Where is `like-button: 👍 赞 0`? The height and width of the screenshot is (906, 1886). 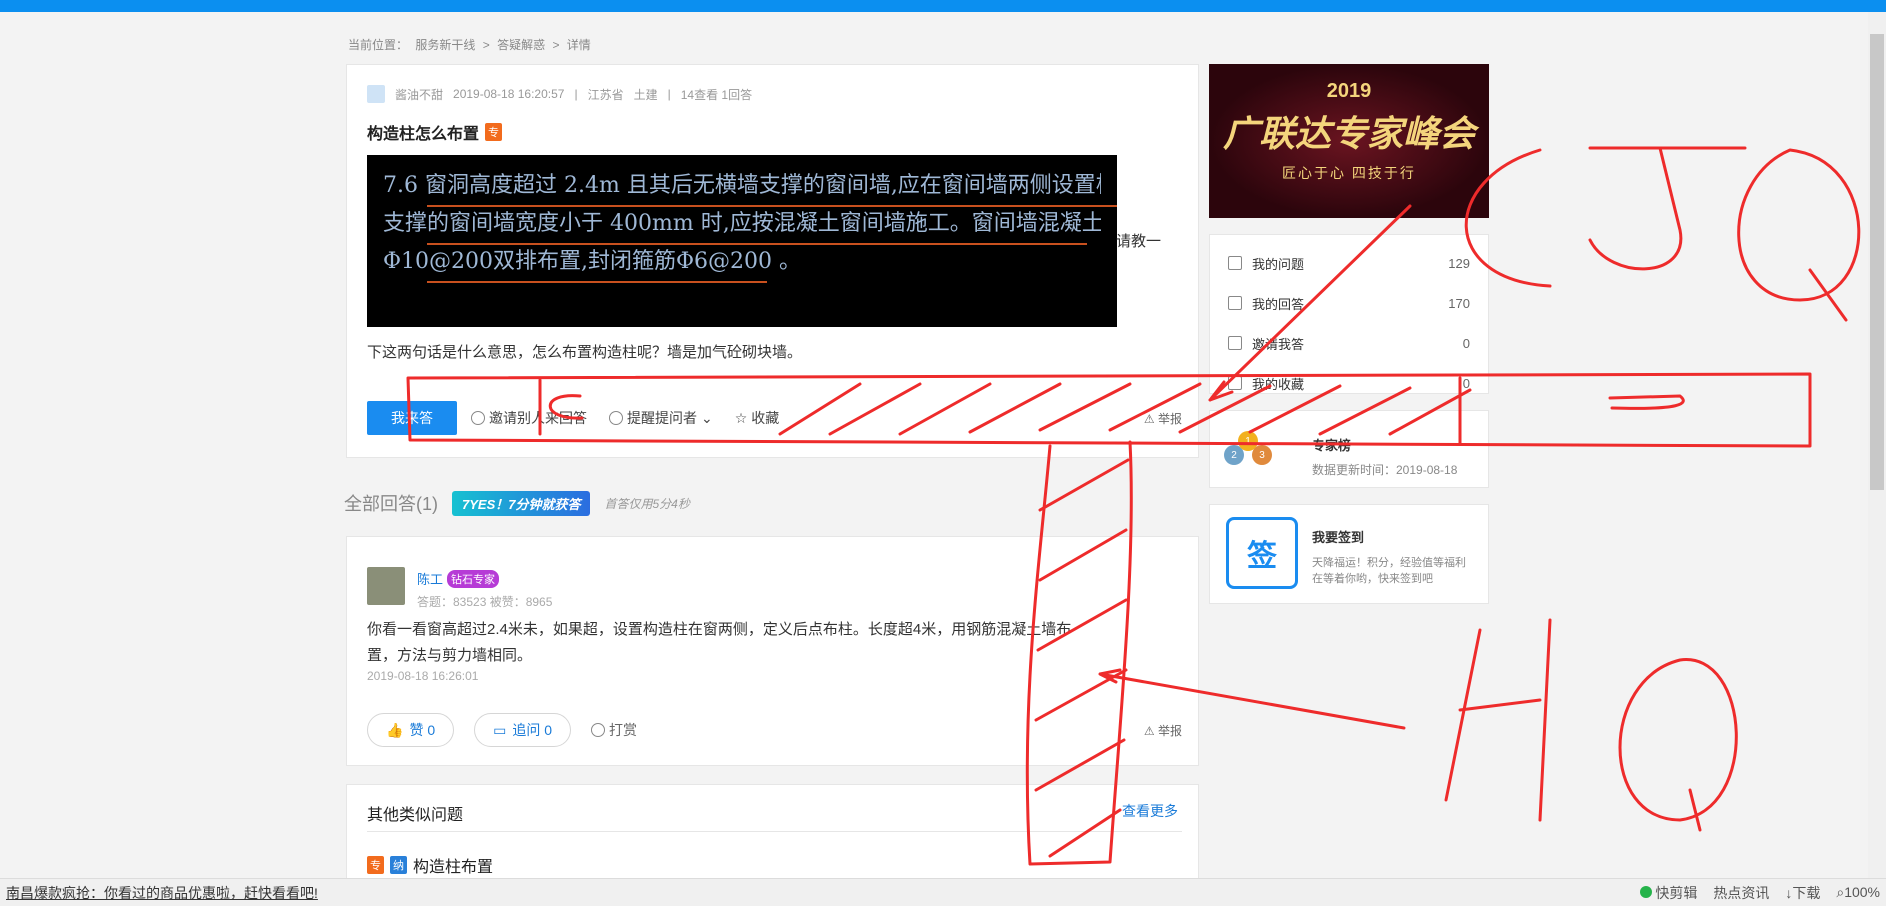
like-button: 👍 赞 0 is located at coordinates (411, 730).